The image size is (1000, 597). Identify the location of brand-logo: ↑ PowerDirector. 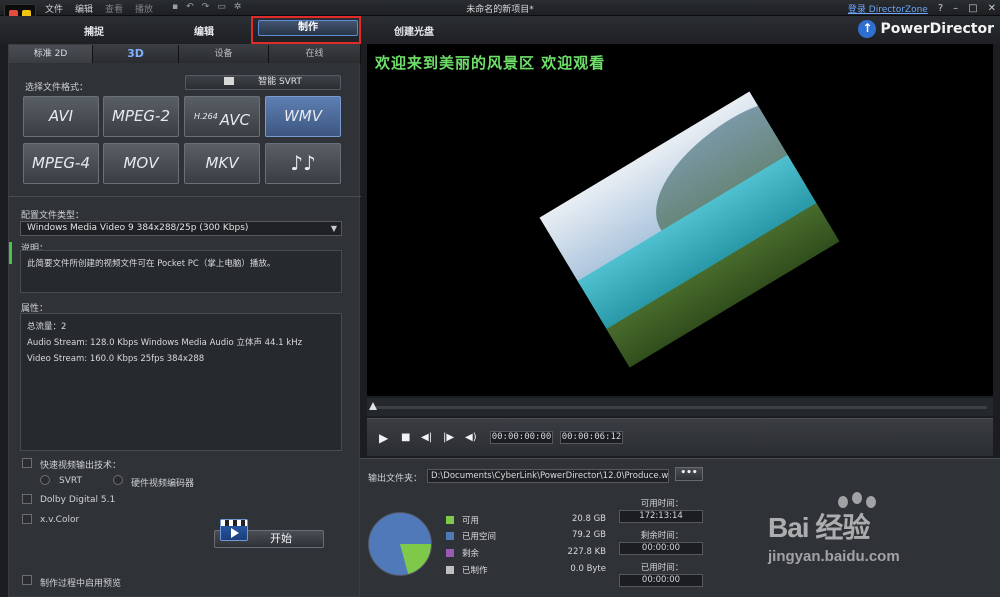
(926, 29).